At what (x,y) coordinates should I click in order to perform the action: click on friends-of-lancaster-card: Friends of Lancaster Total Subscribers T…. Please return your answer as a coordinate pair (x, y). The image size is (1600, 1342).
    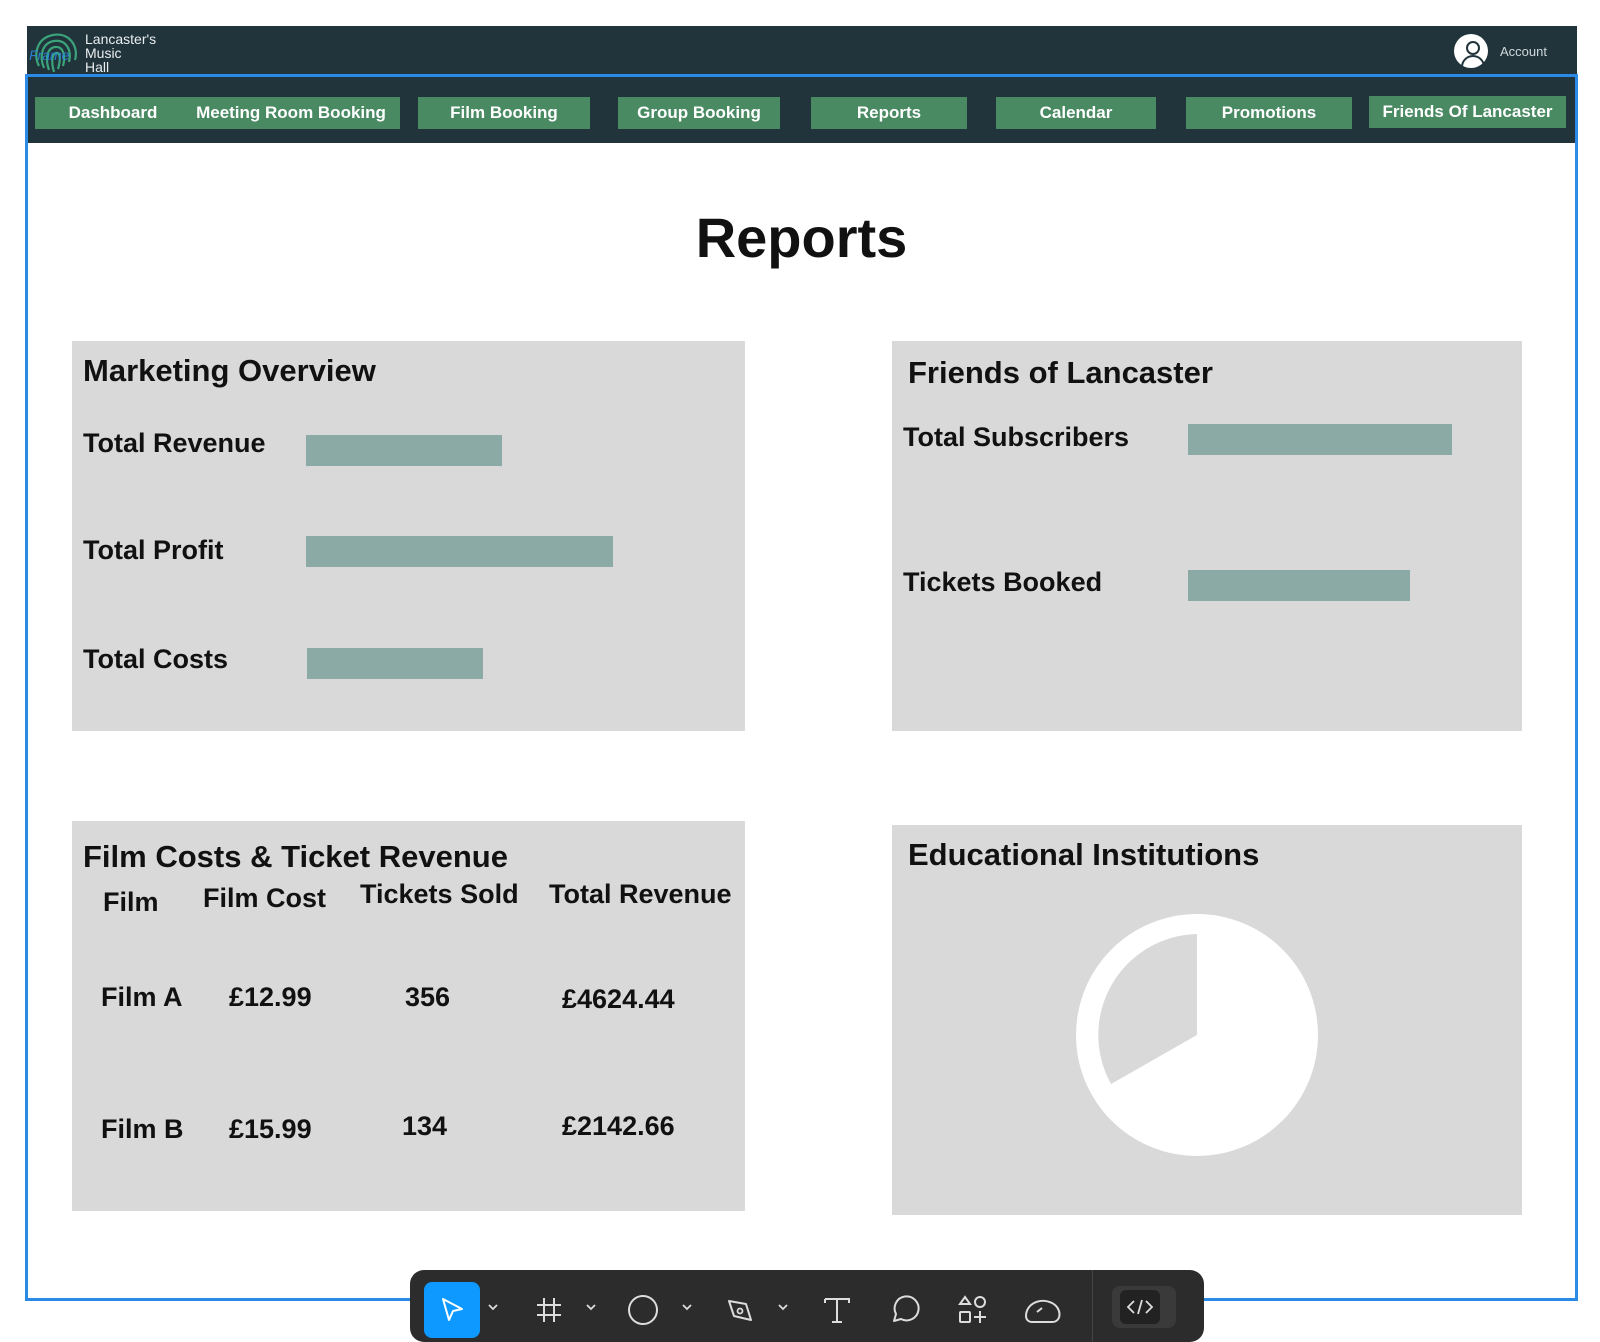
    Looking at the image, I should click on (1207, 536).